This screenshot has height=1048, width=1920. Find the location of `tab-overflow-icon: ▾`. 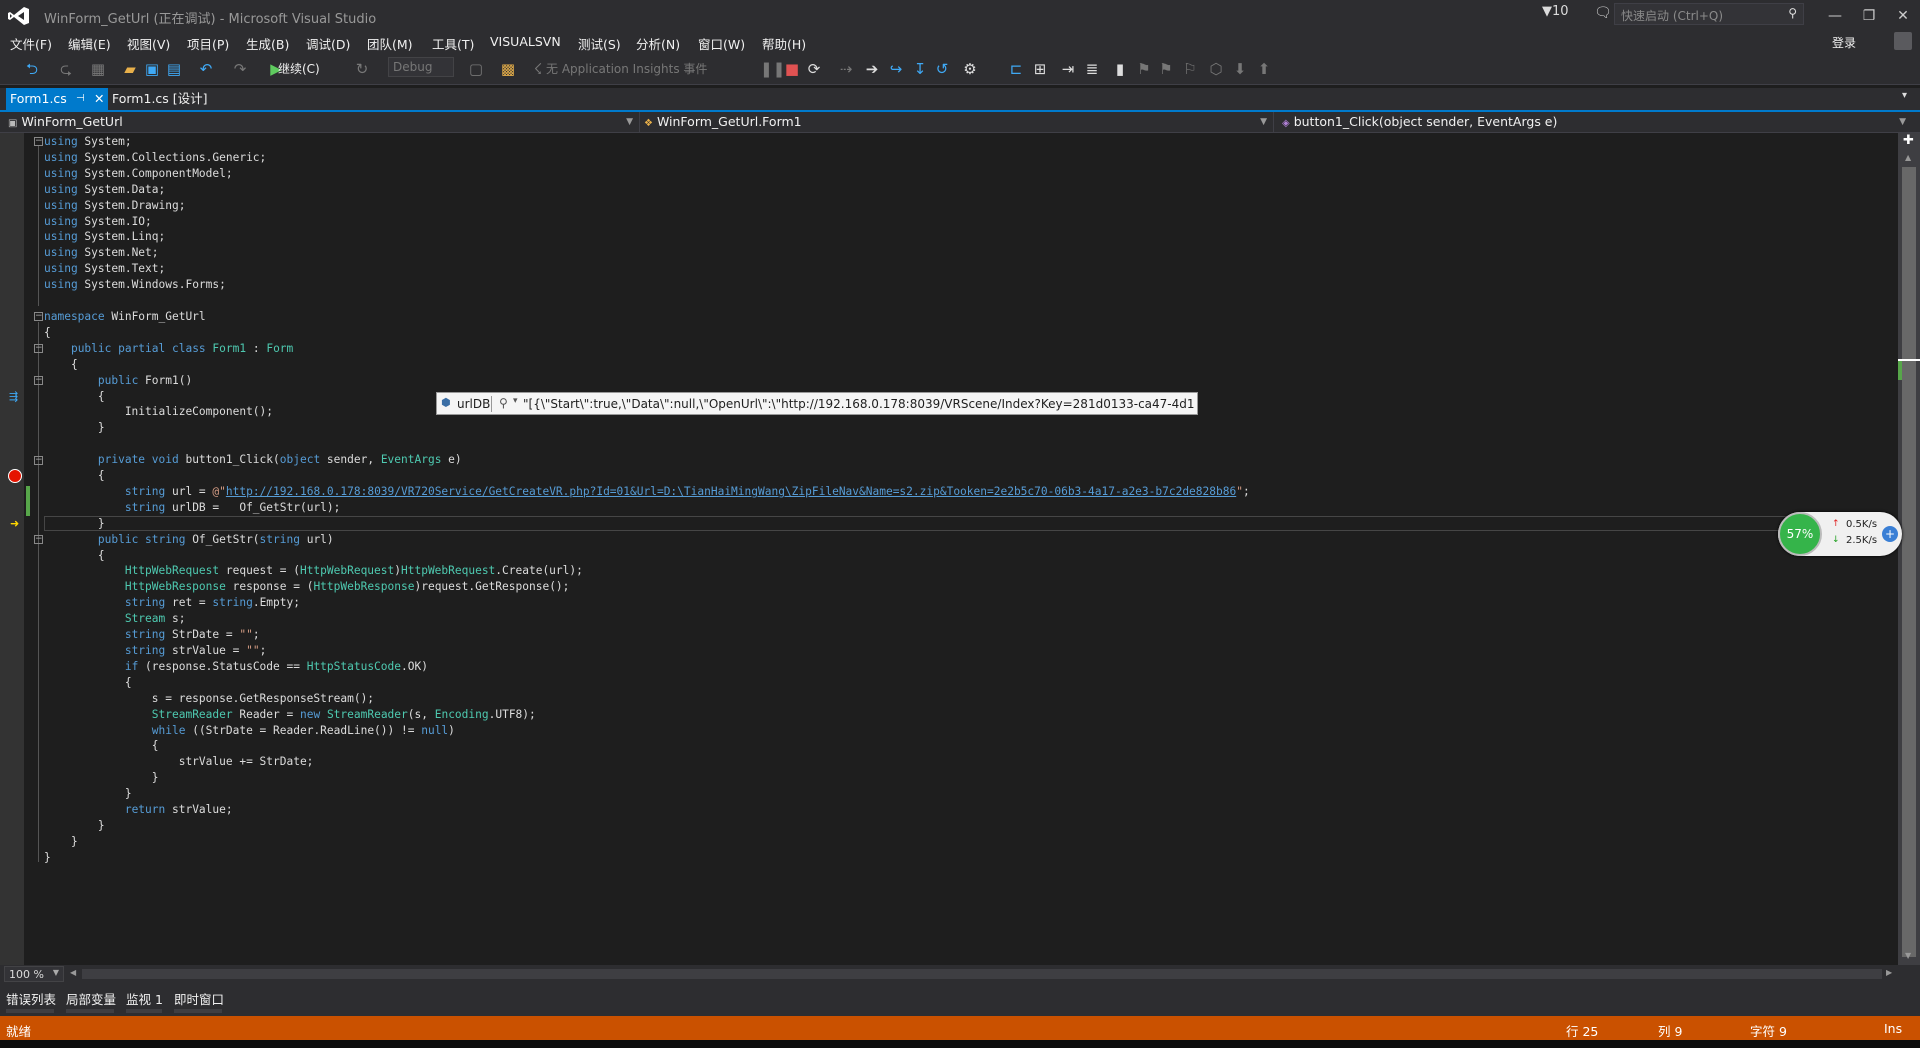

tab-overflow-icon: ▾ is located at coordinates (1904, 95).